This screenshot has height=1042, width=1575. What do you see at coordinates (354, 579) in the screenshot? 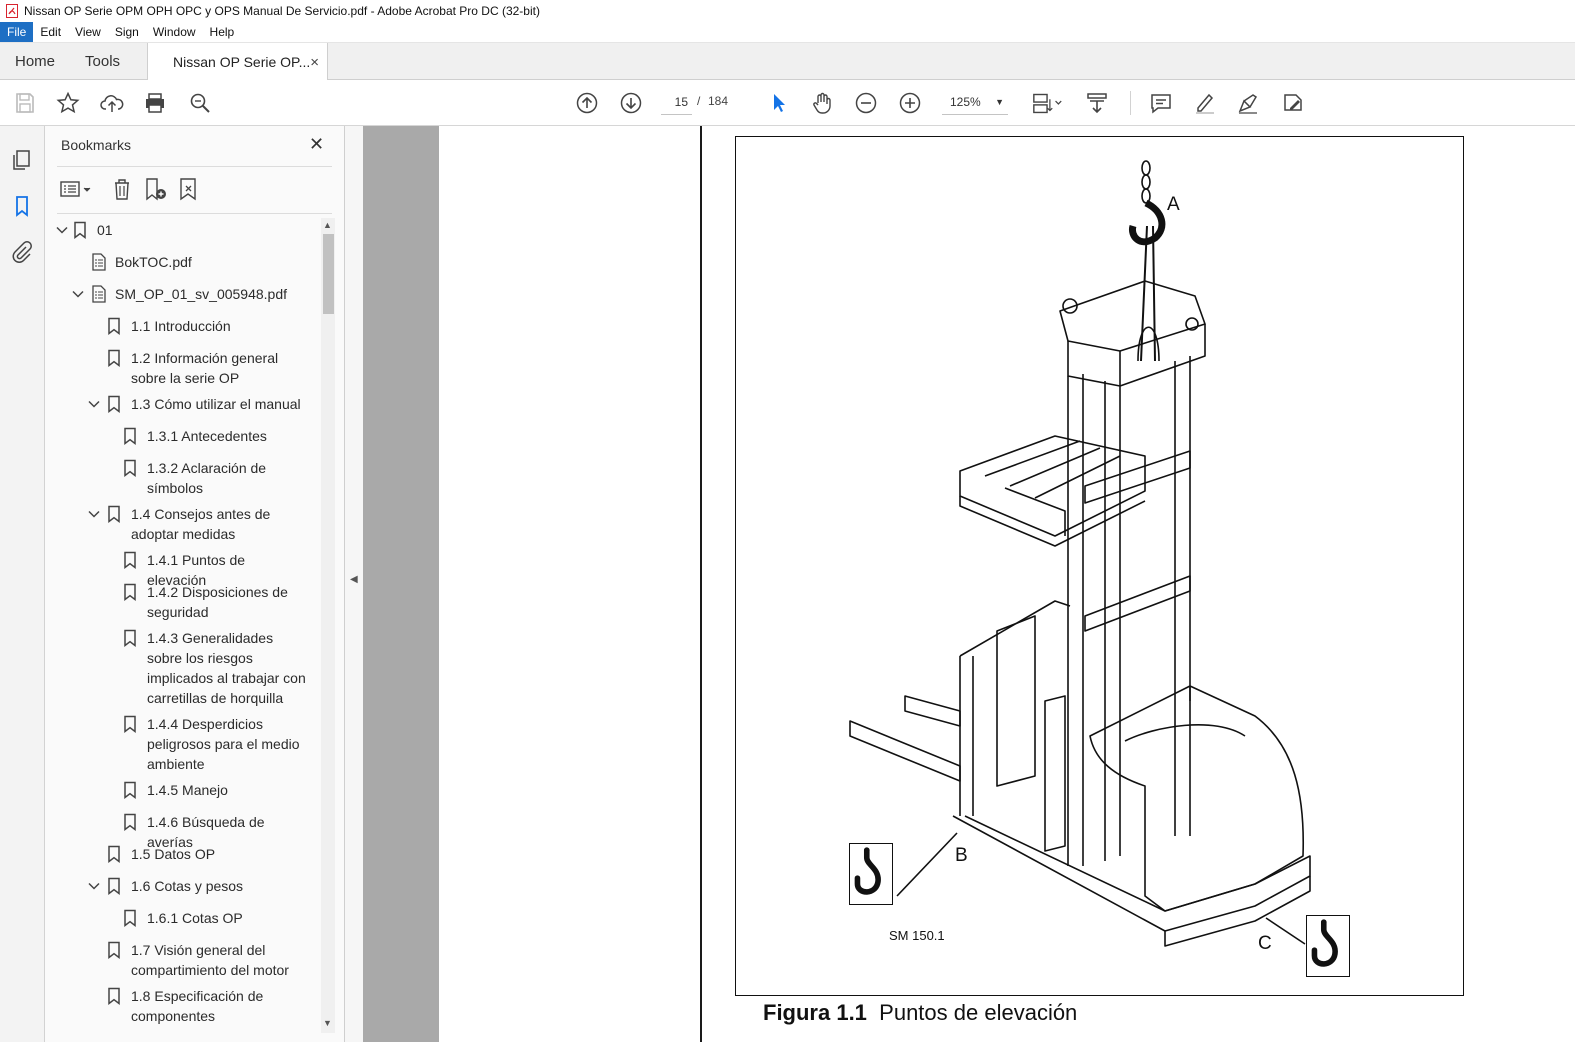
I see `collapse-panel-icon: ◀` at bounding box center [354, 579].